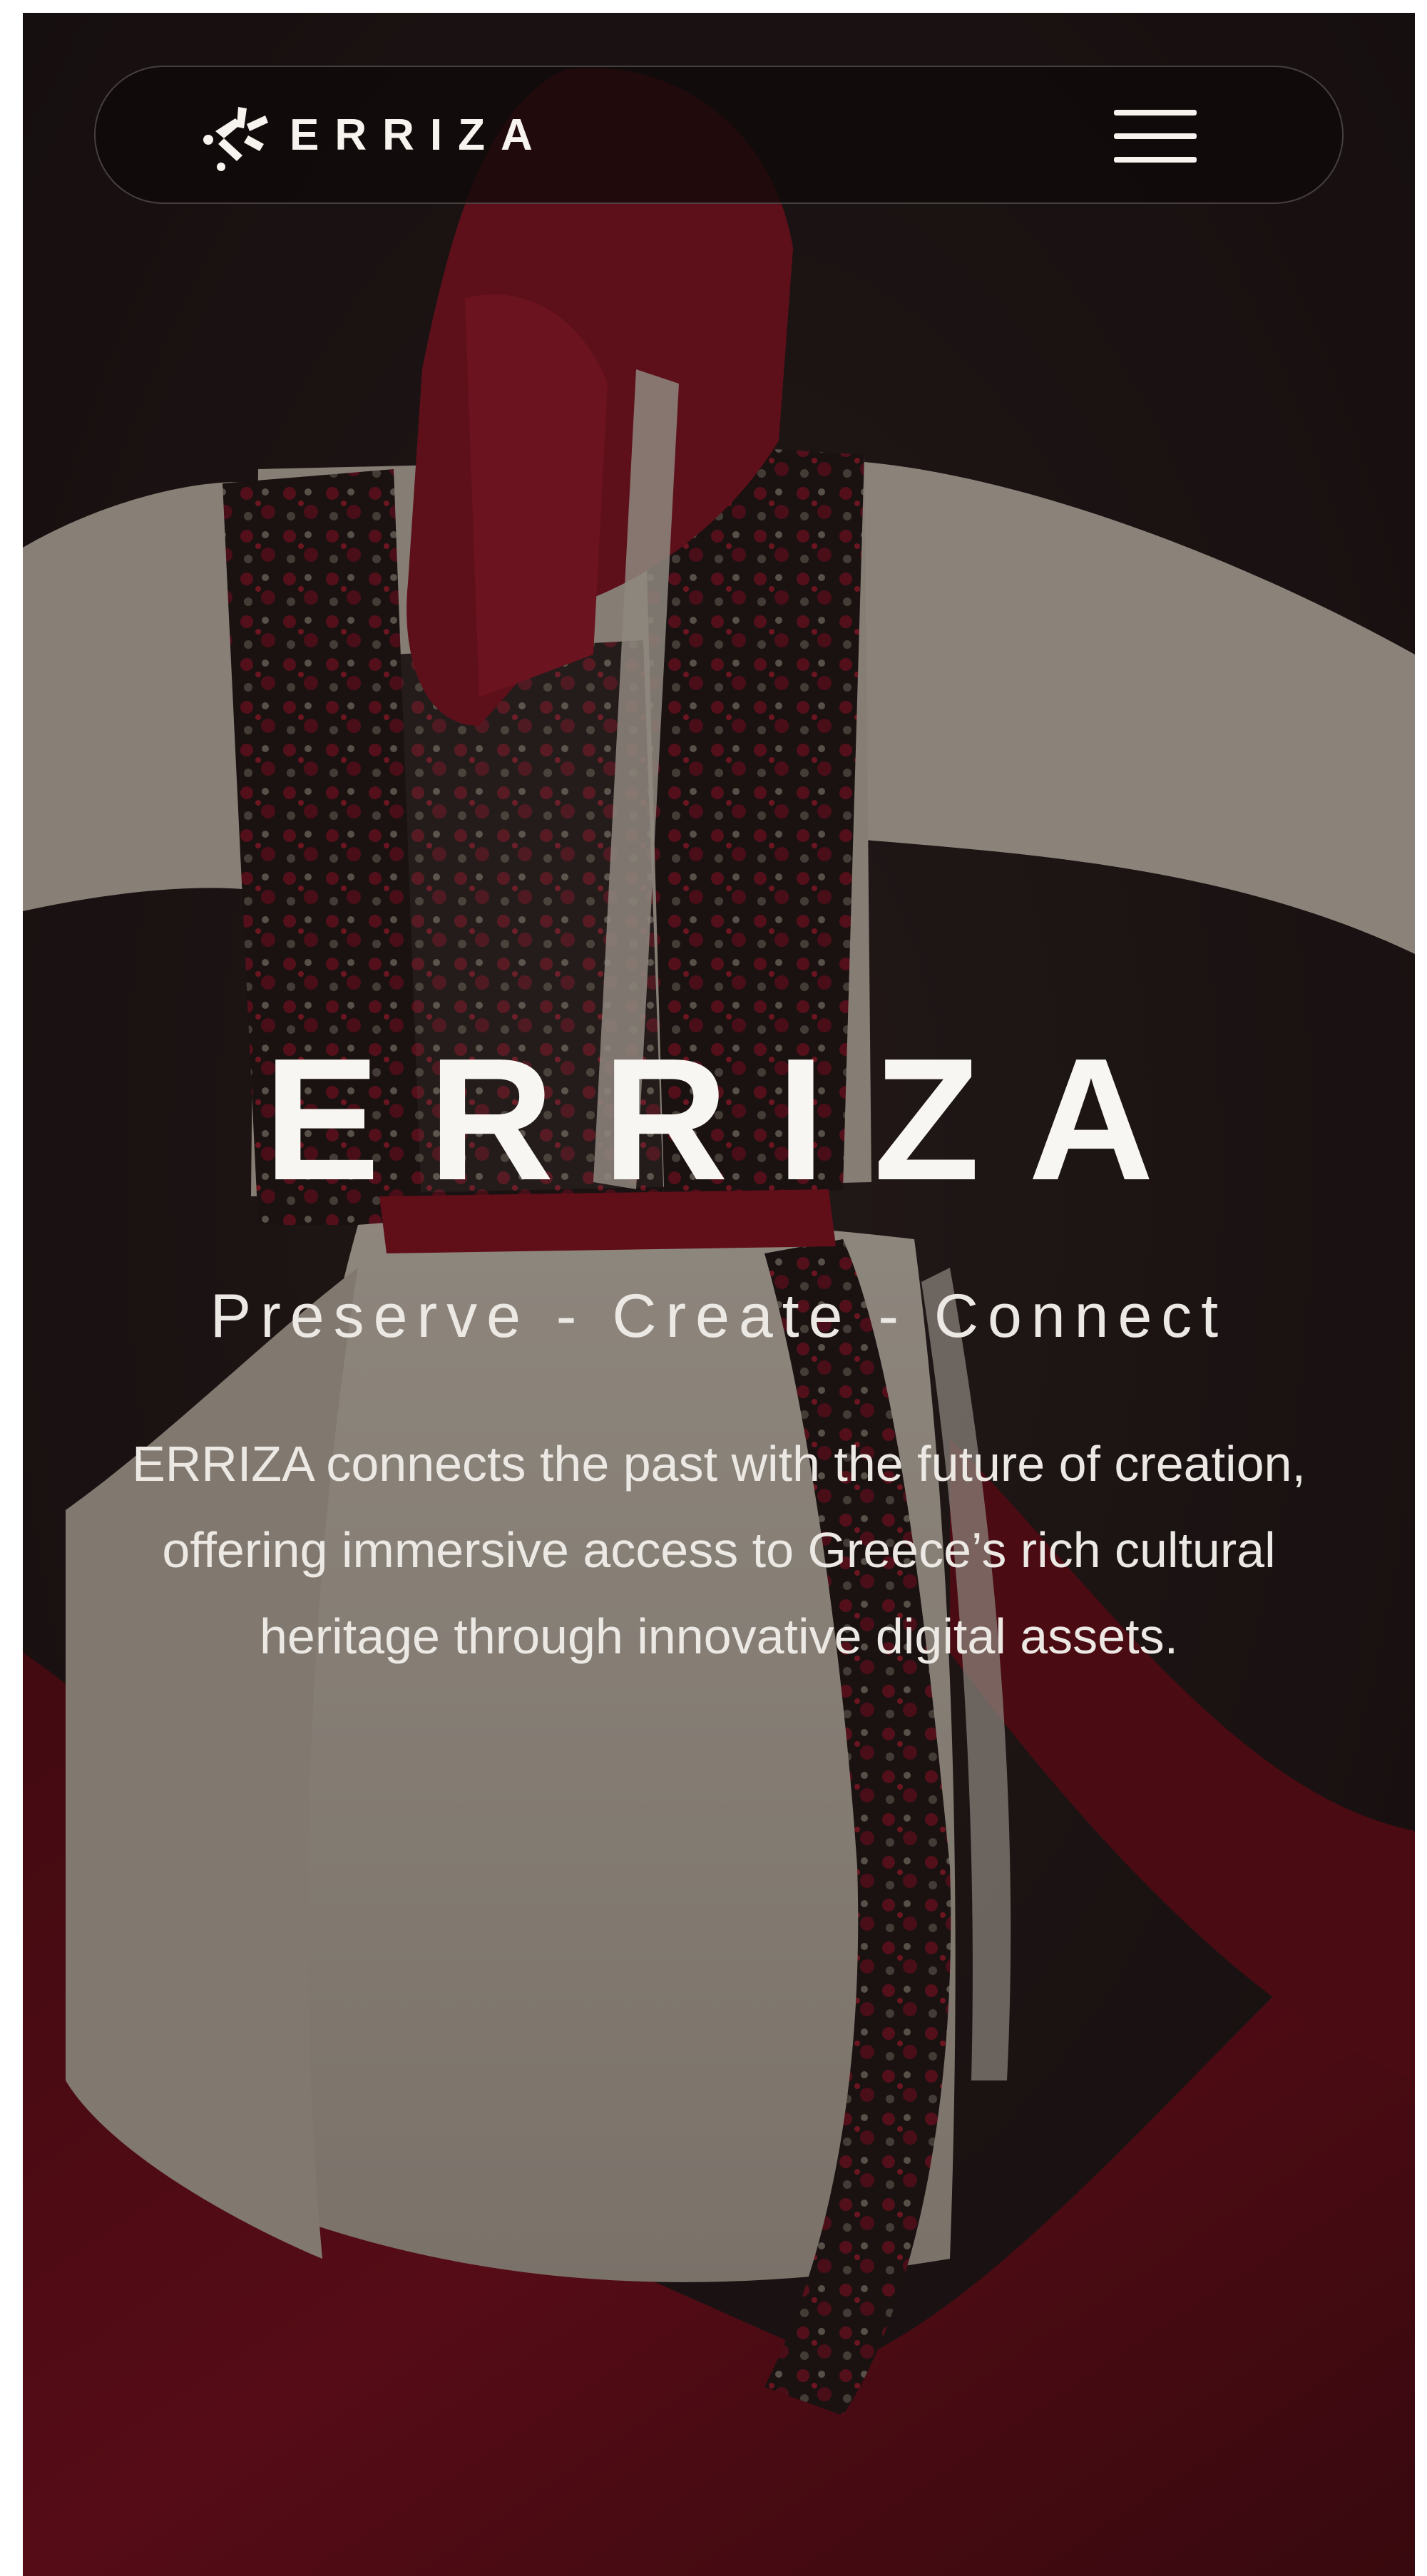  I want to click on hero-tagline: Preserve - Create - Connect, so click(719, 1316).